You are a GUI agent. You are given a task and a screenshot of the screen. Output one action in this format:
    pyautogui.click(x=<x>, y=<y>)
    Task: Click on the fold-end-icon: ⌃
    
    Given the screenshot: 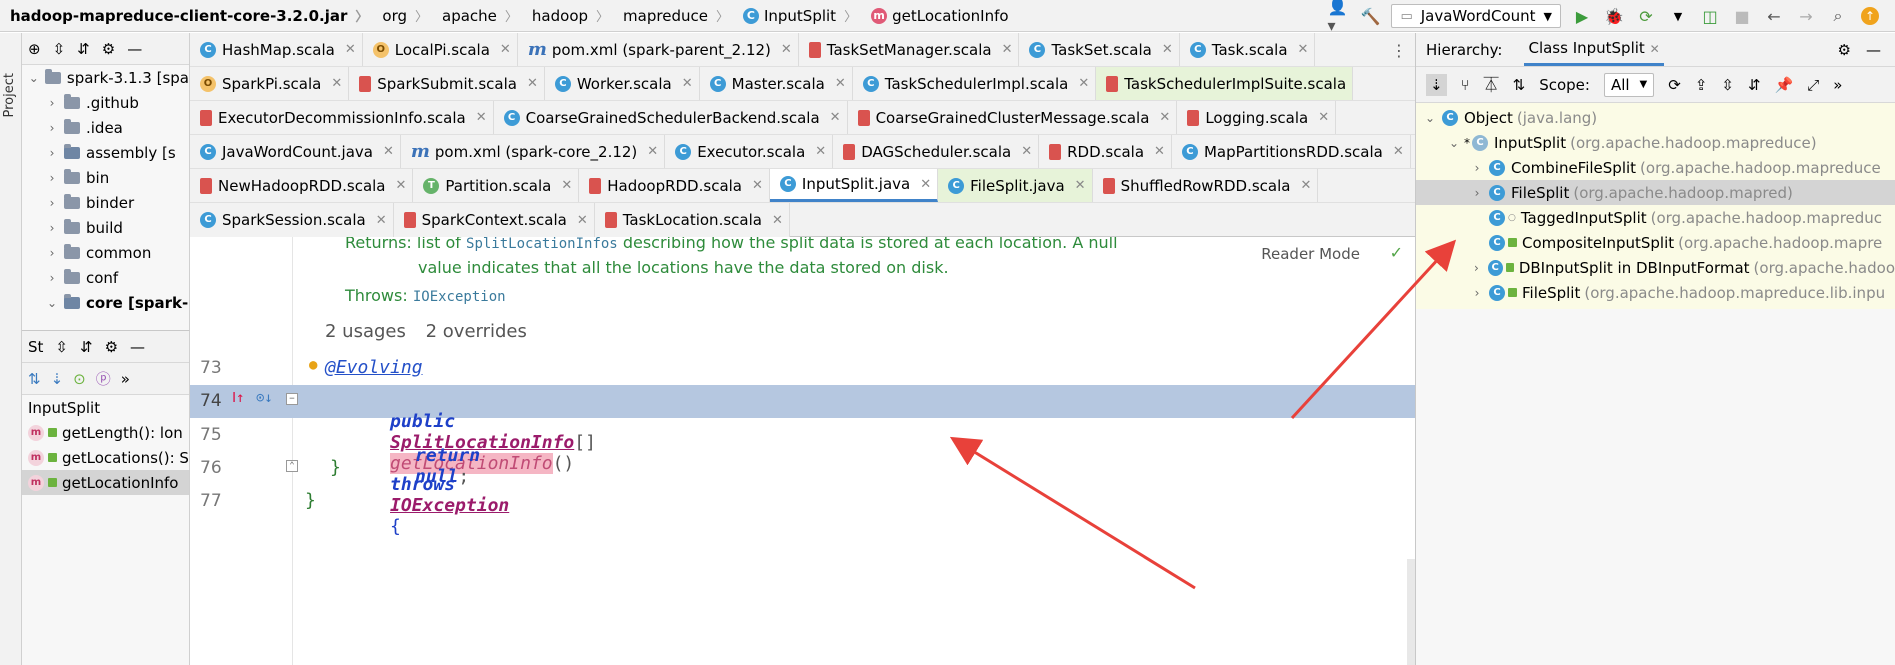 What is the action you would take?
    pyautogui.click(x=292, y=466)
    